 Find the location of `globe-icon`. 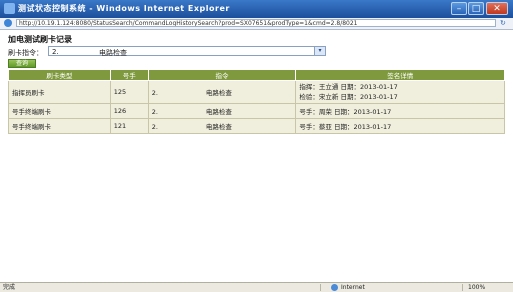

globe-icon is located at coordinates (334, 287).